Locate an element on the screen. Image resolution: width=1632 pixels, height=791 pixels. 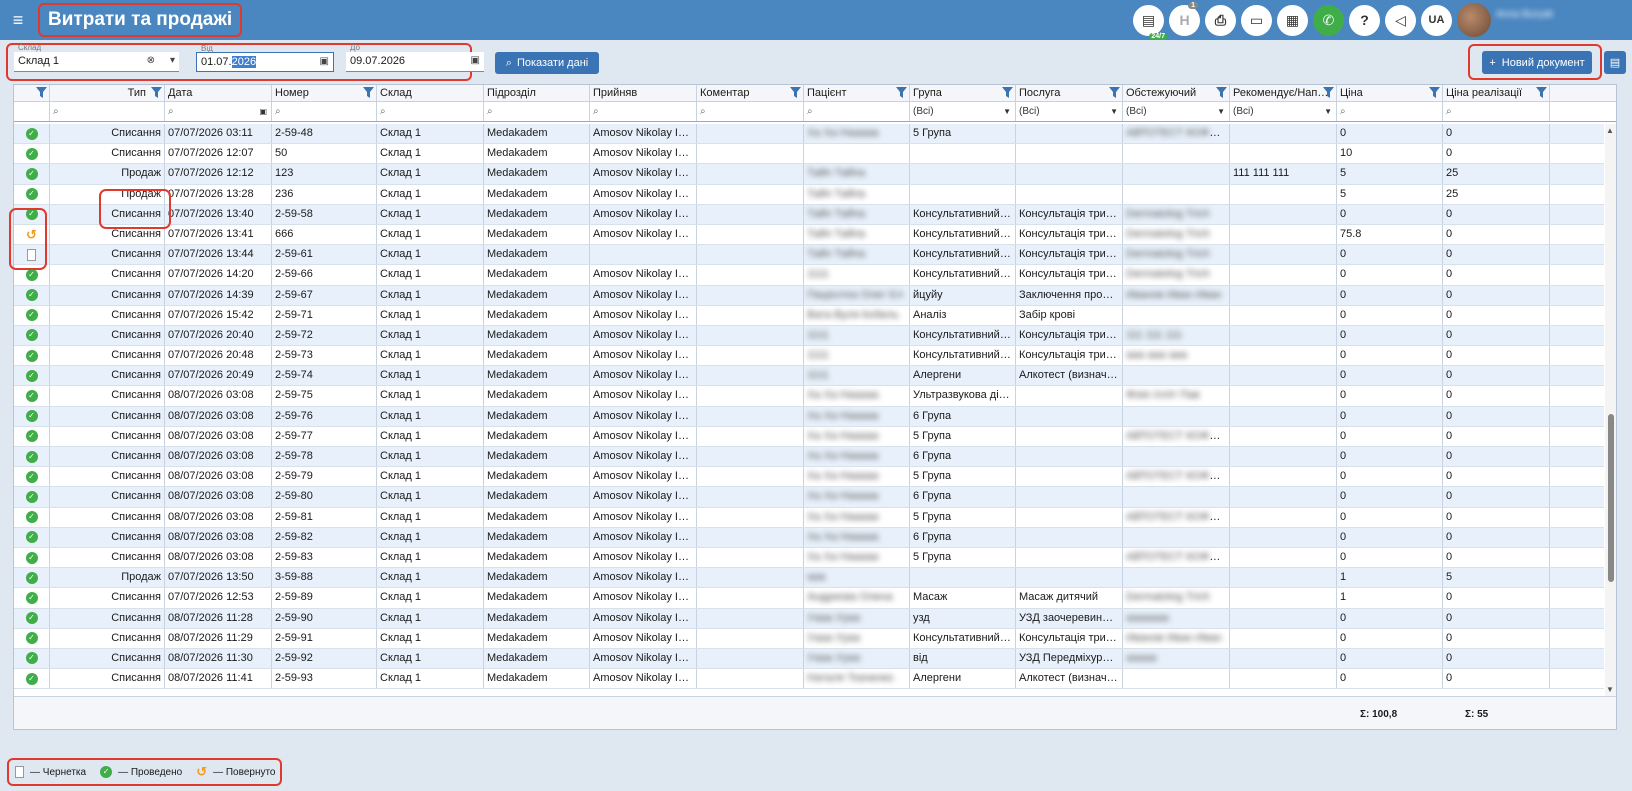
pdf-icon: ⎙ is located at coordinates (1220, 20).